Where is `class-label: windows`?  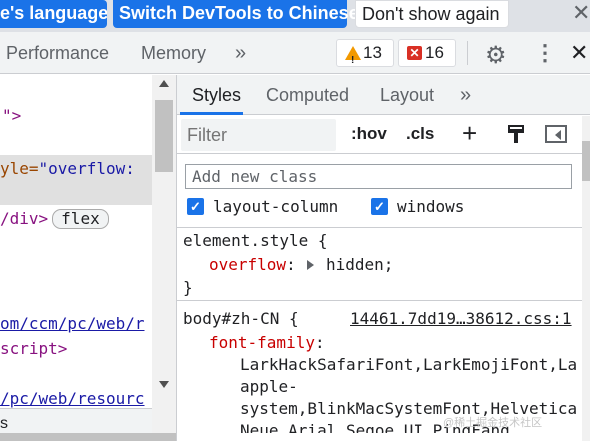 class-label: windows is located at coordinates (431, 206).